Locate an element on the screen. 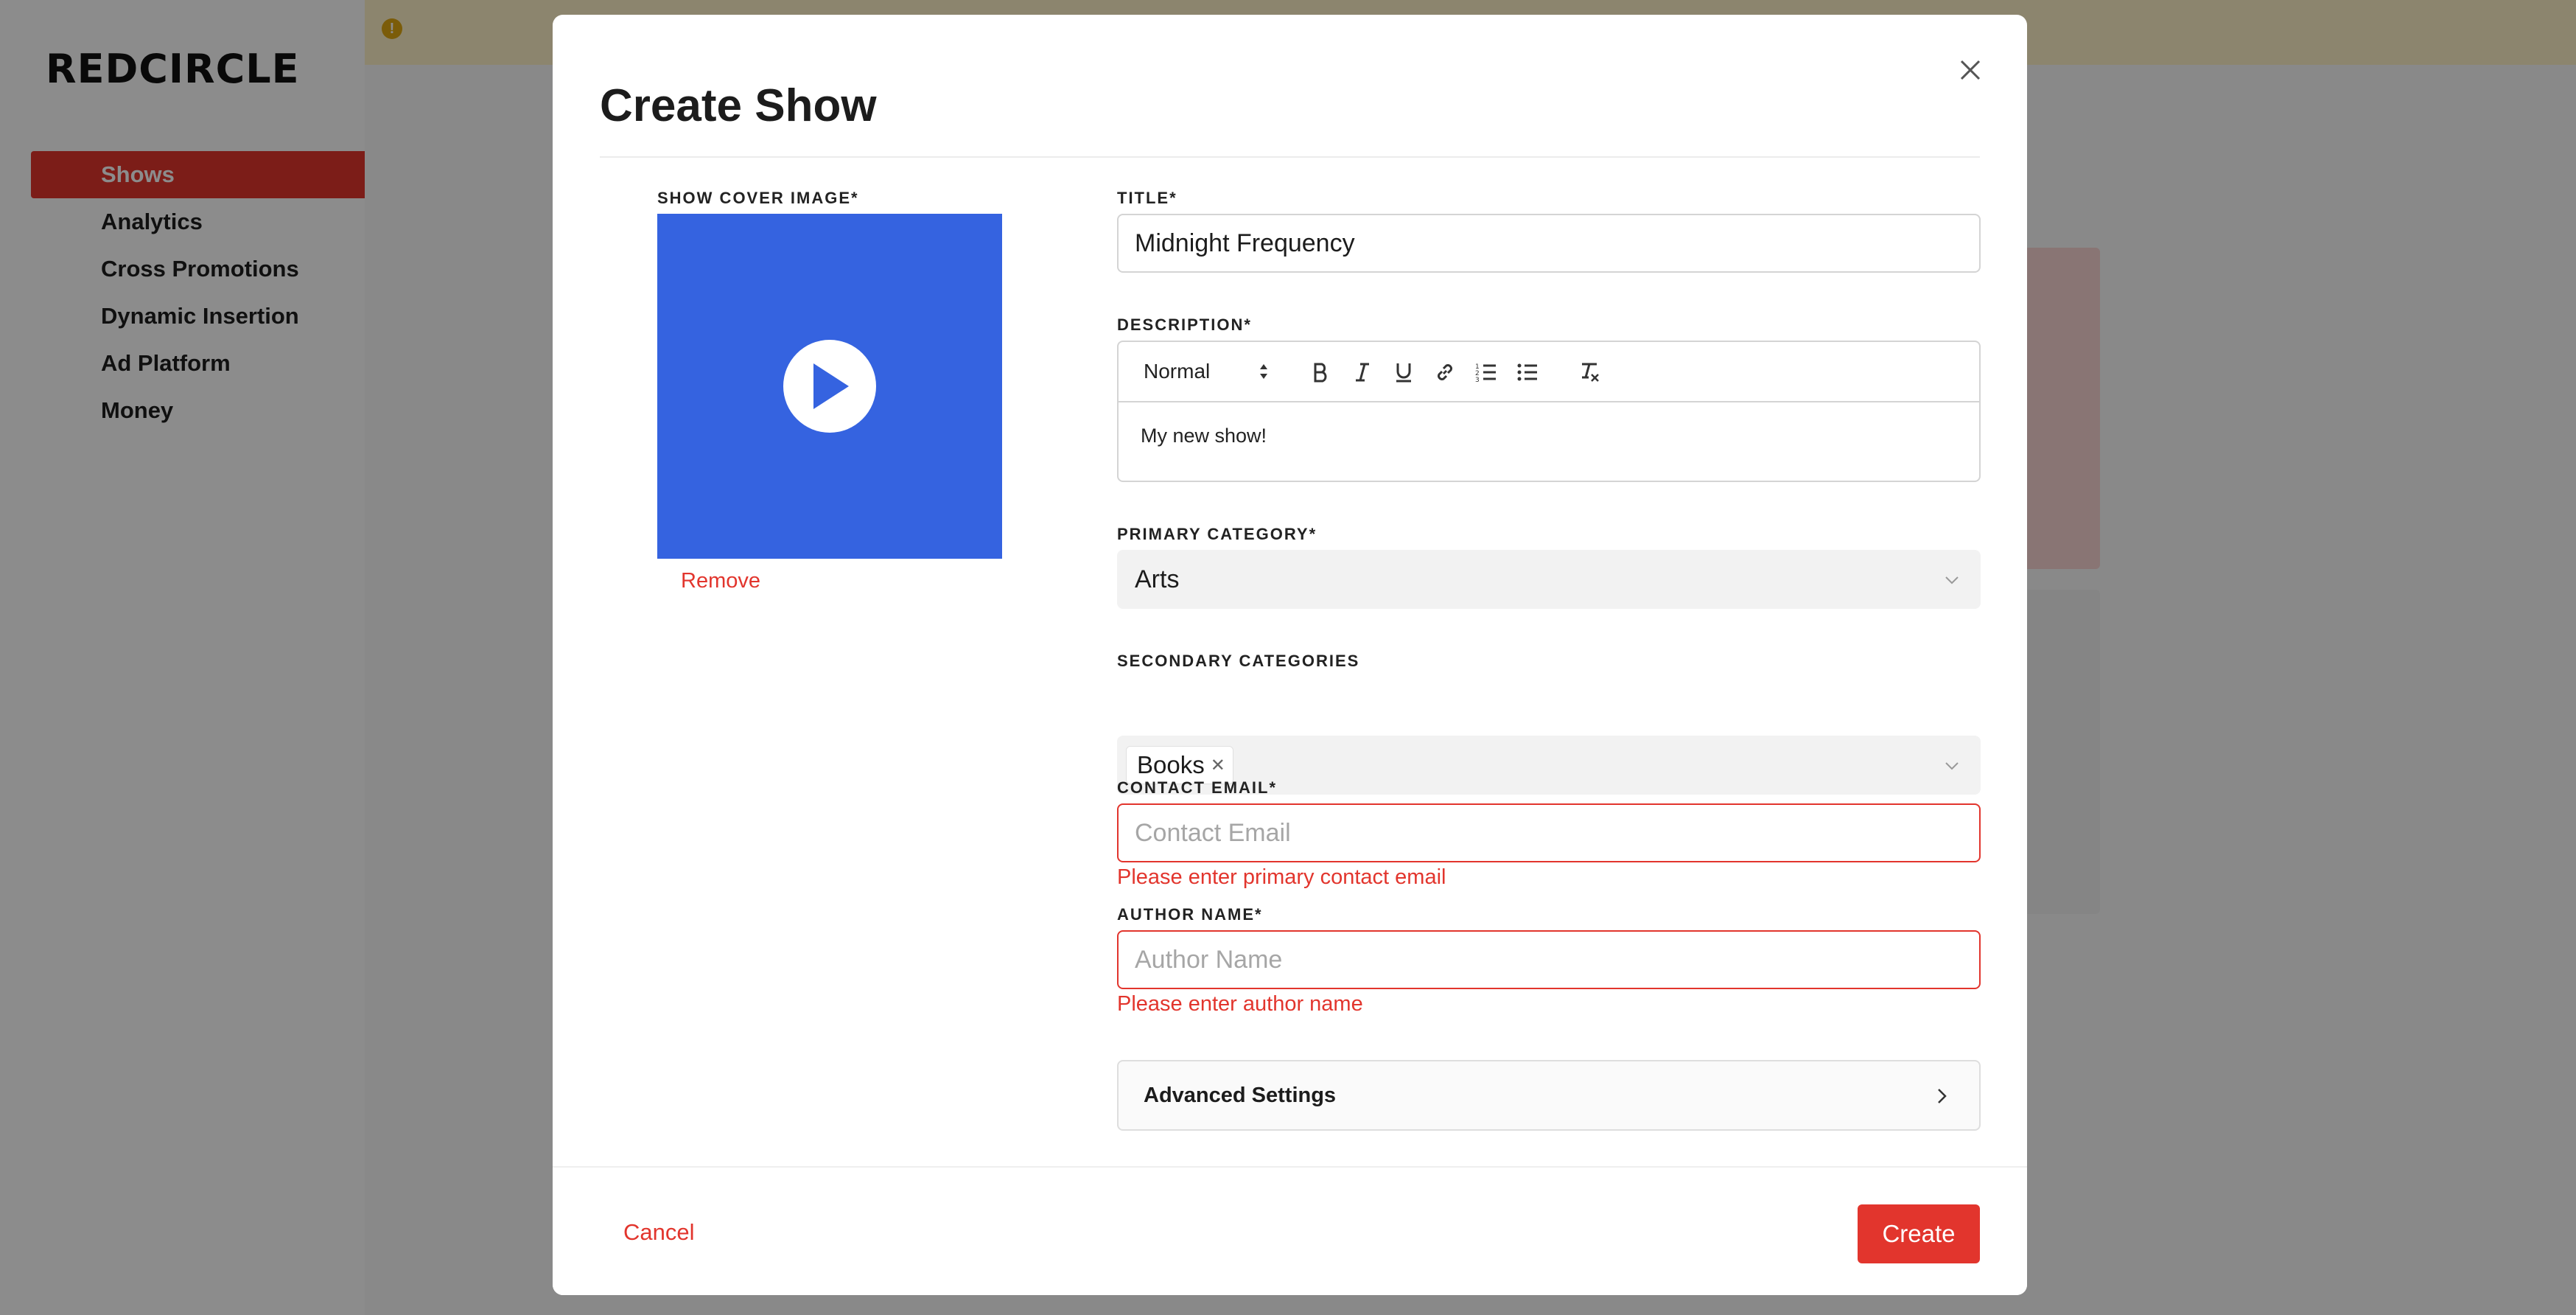 The image size is (2576, 1315). bold-button is located at coordinates (1321, 372).